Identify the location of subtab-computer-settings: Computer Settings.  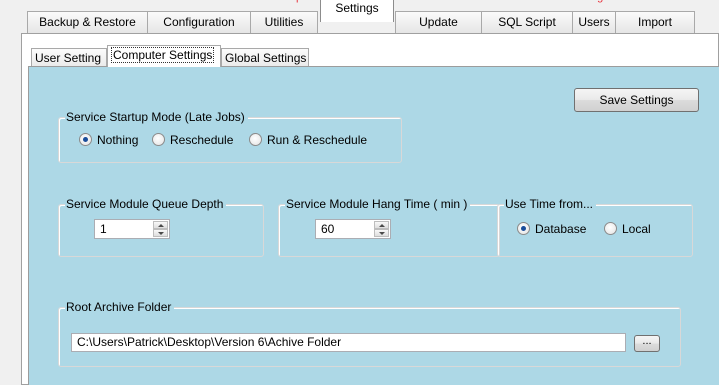
(164, 56).